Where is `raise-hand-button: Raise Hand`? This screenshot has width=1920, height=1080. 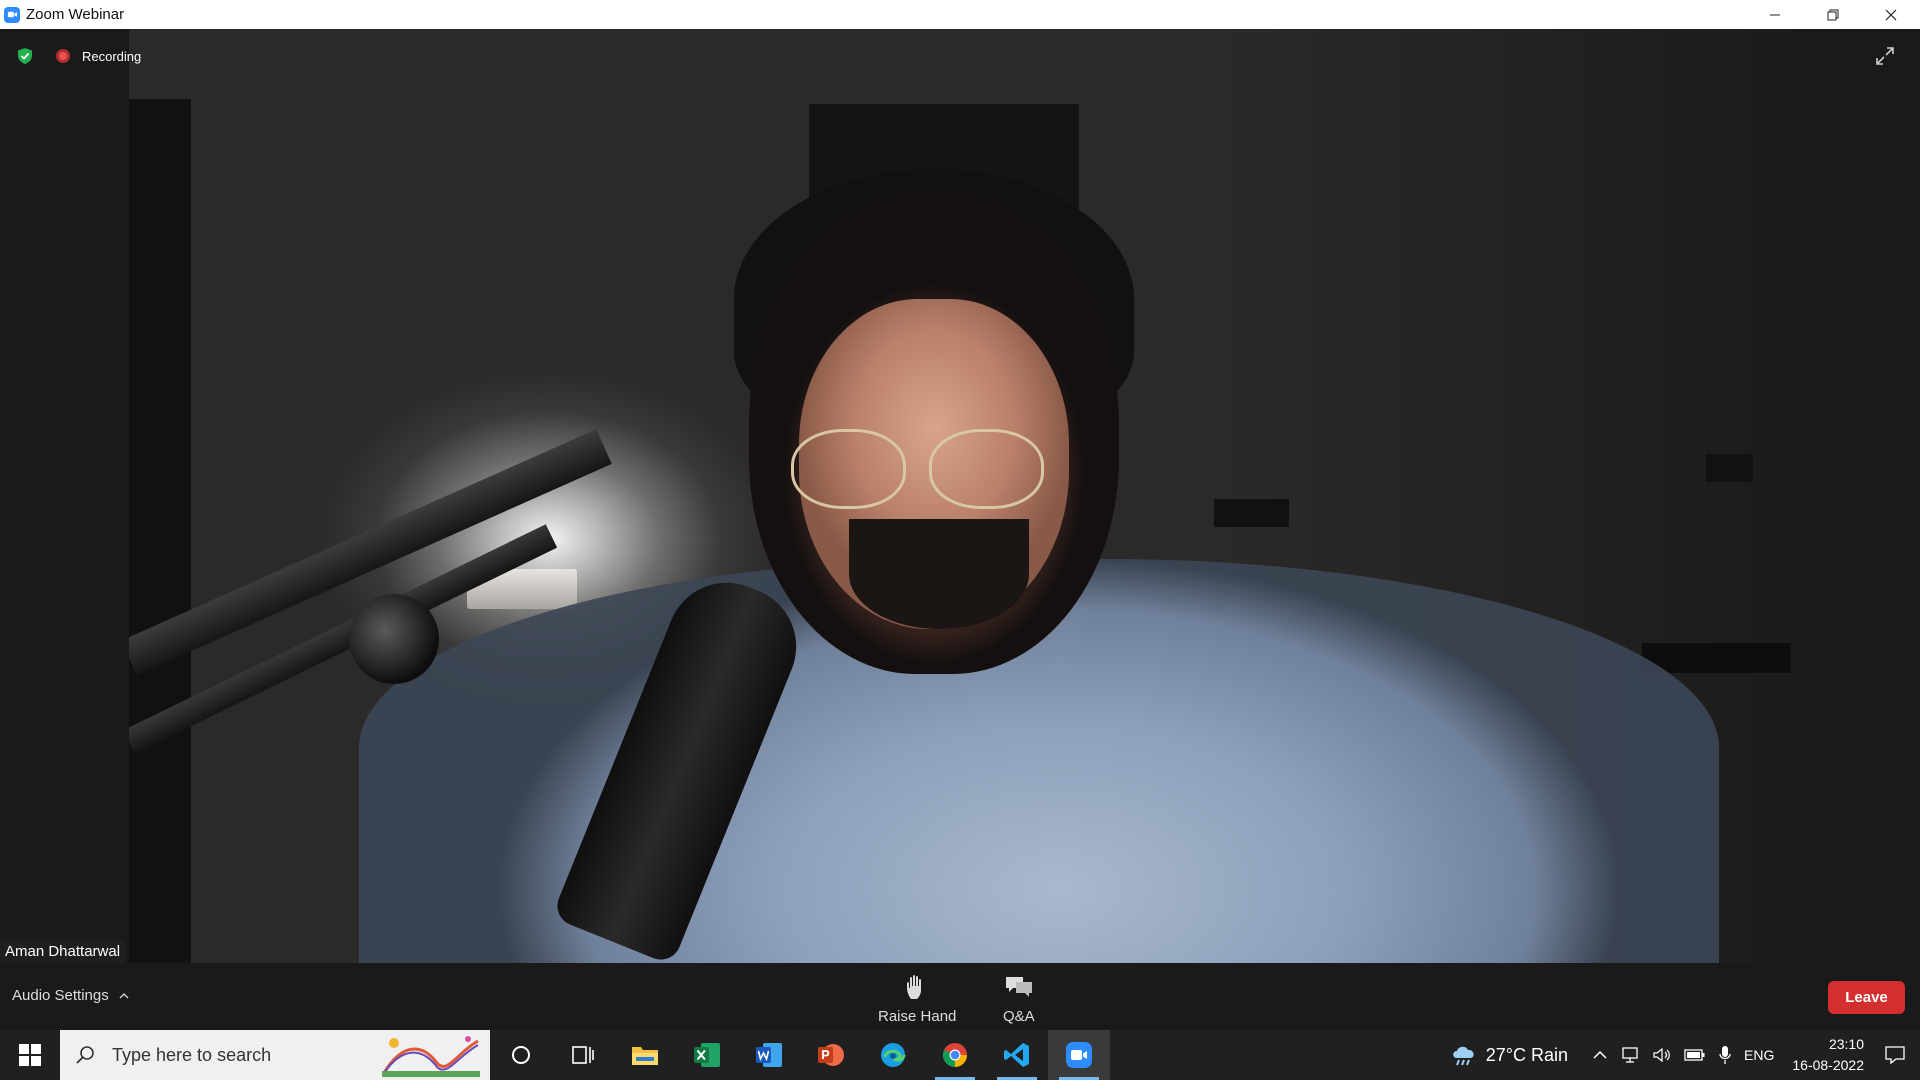 raise-hand-button: Raise Hand is located at coordinates (917, 999).